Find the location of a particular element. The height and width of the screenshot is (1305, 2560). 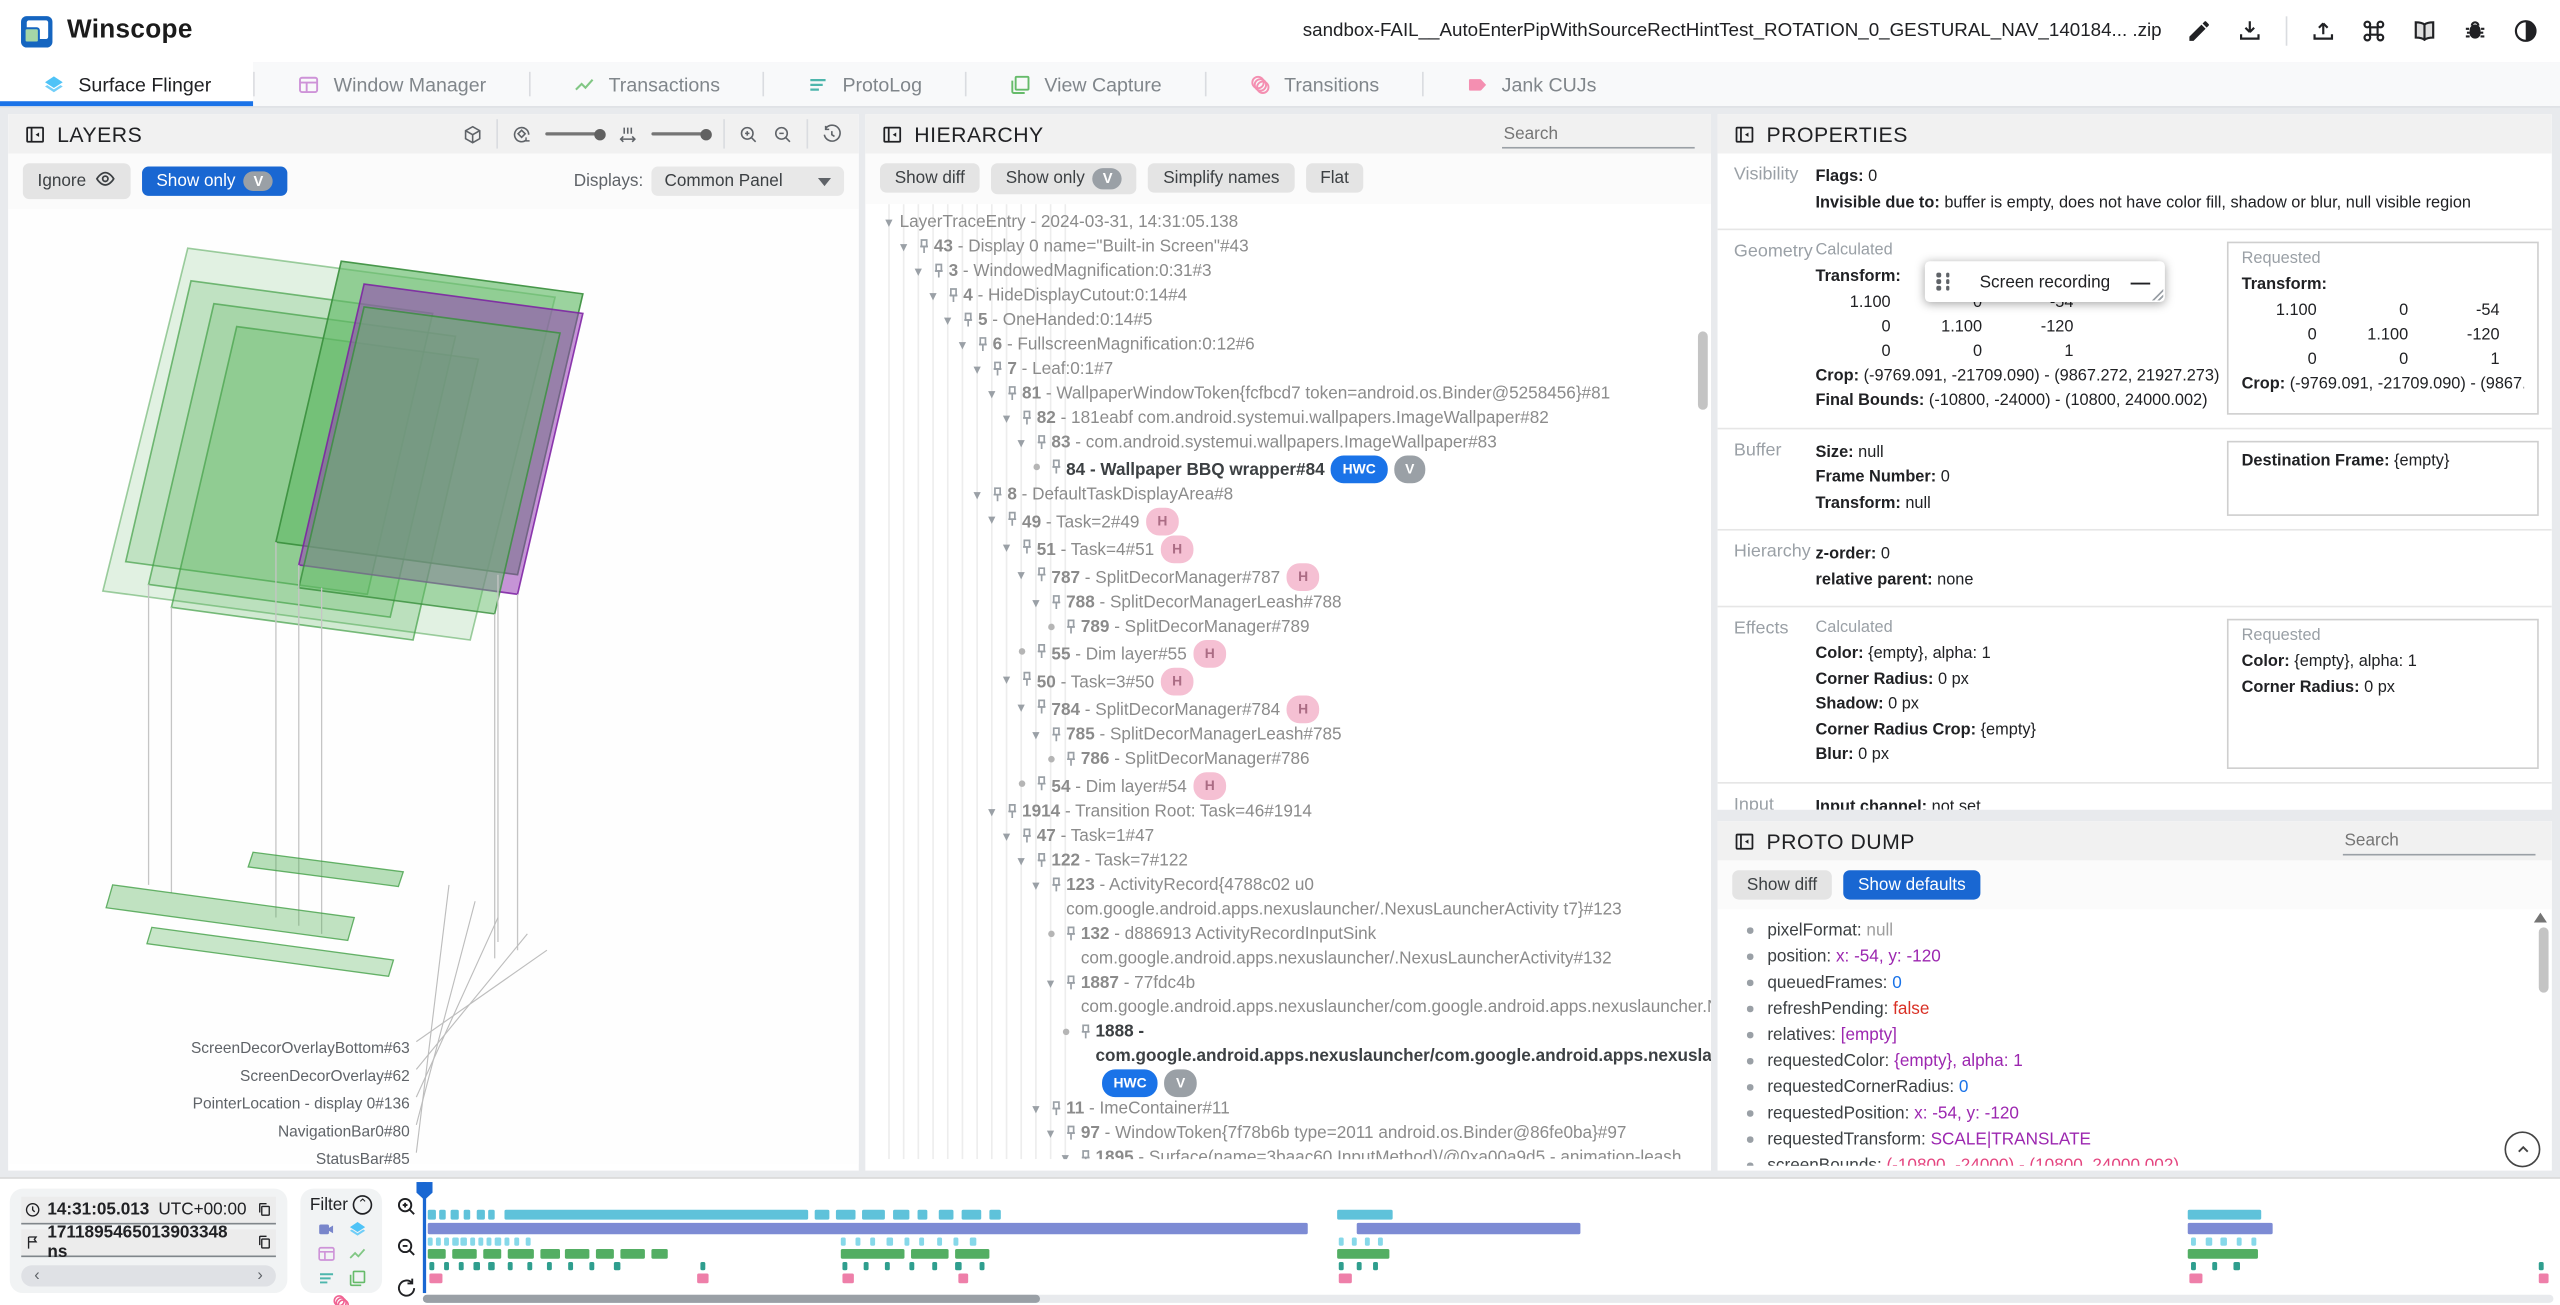

layer-label: ScreenDecorOverlay#62 is located at coordinates (325, 1076).